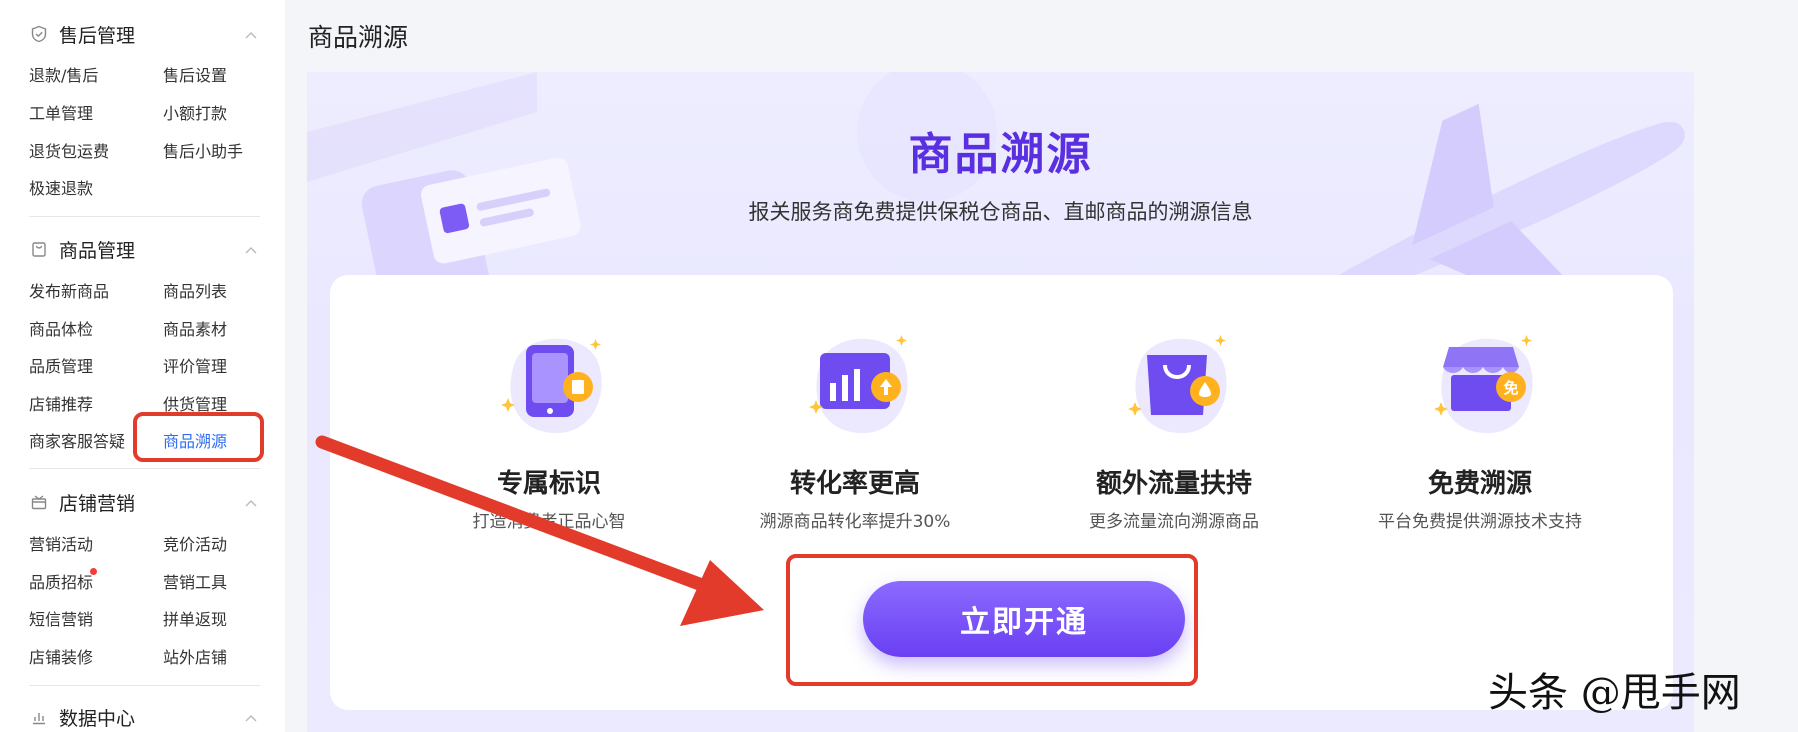  Describe the element at coordinates (1483, 384) in the screenshot. I see `store-free-icon: 免` at that location.